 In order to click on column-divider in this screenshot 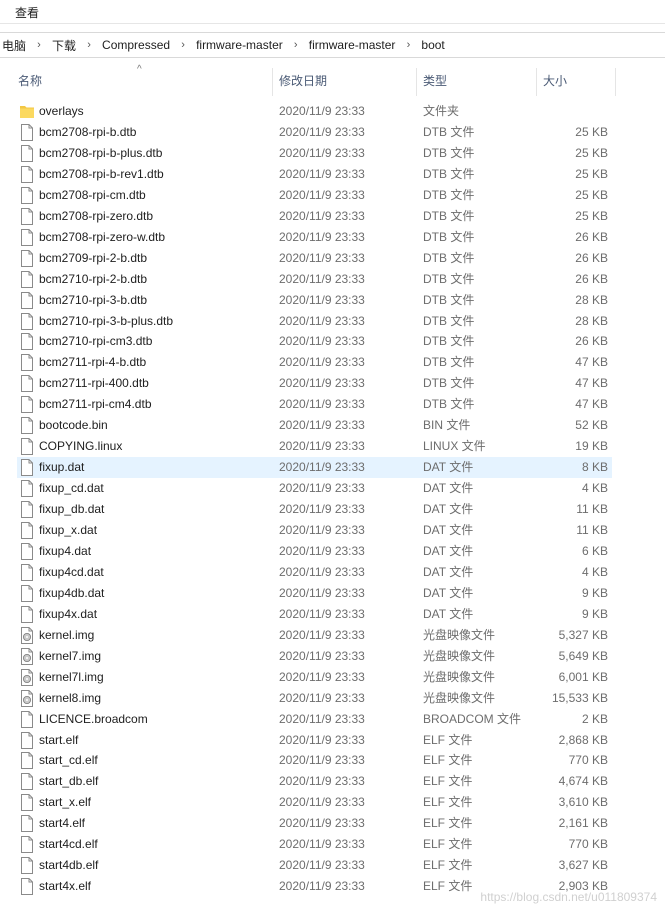, I will do `click(615, 82)`.